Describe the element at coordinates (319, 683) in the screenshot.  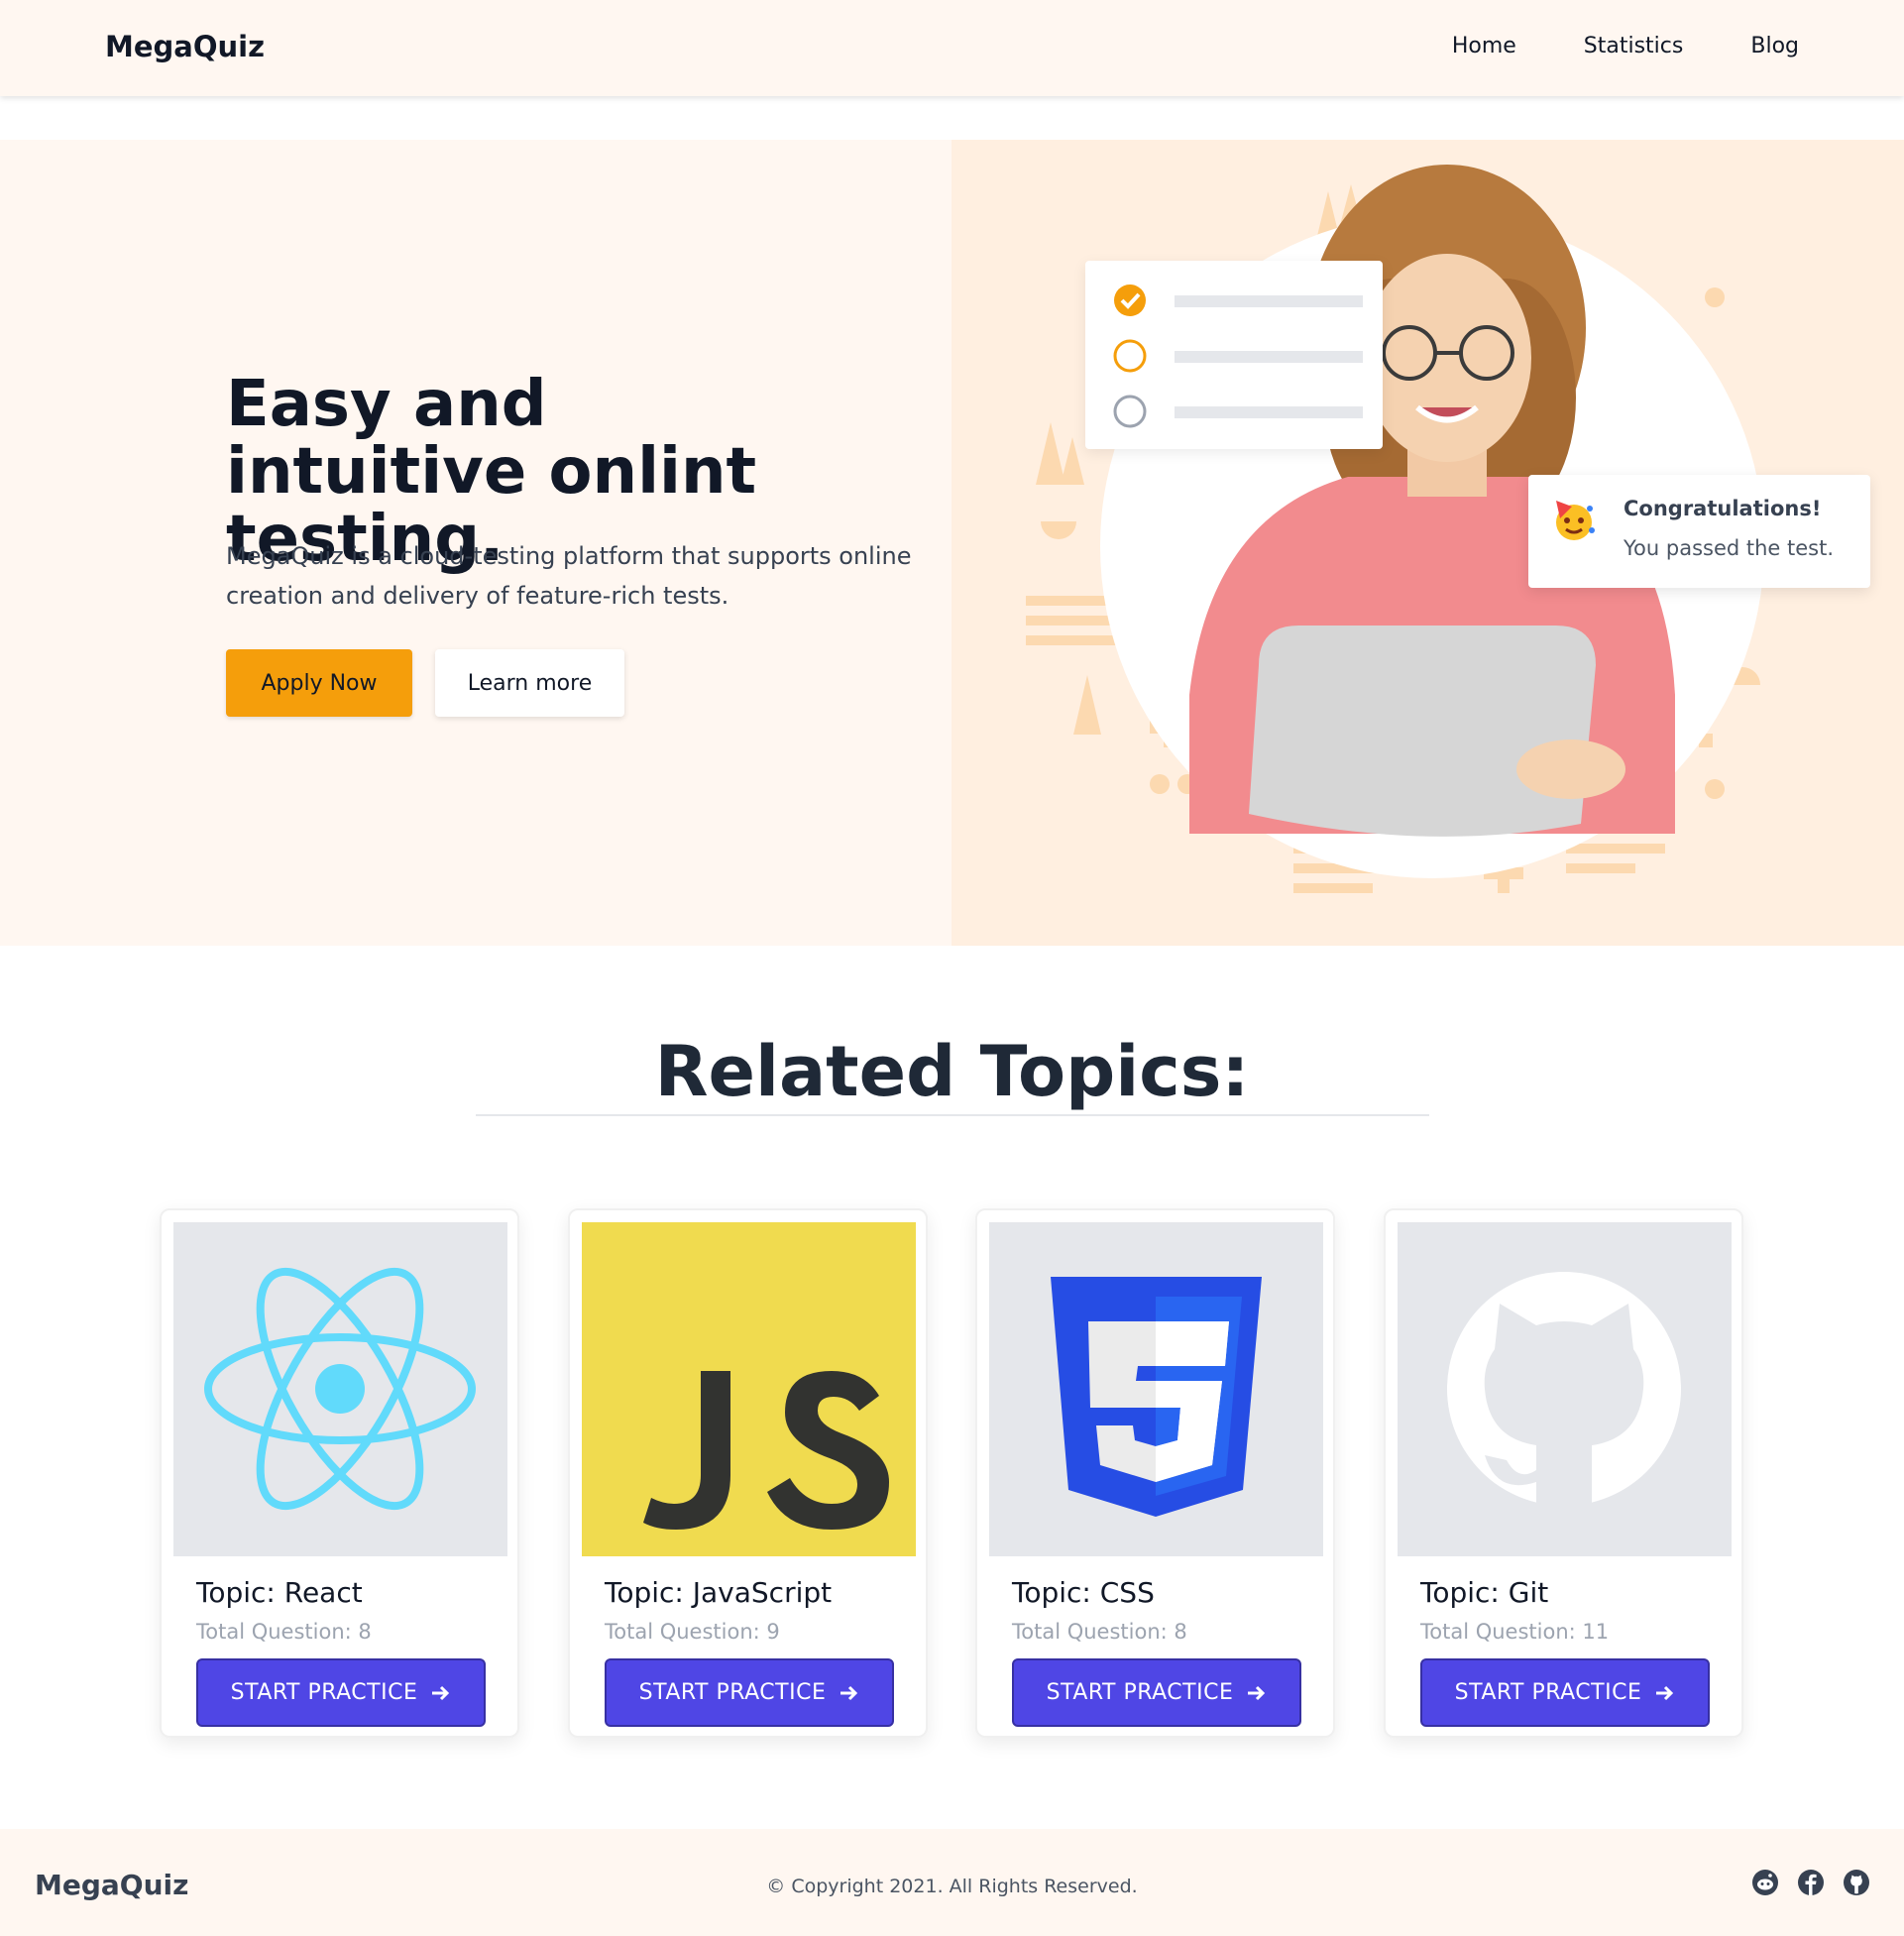
I see `apply-now-button: Apply Now` at that location.